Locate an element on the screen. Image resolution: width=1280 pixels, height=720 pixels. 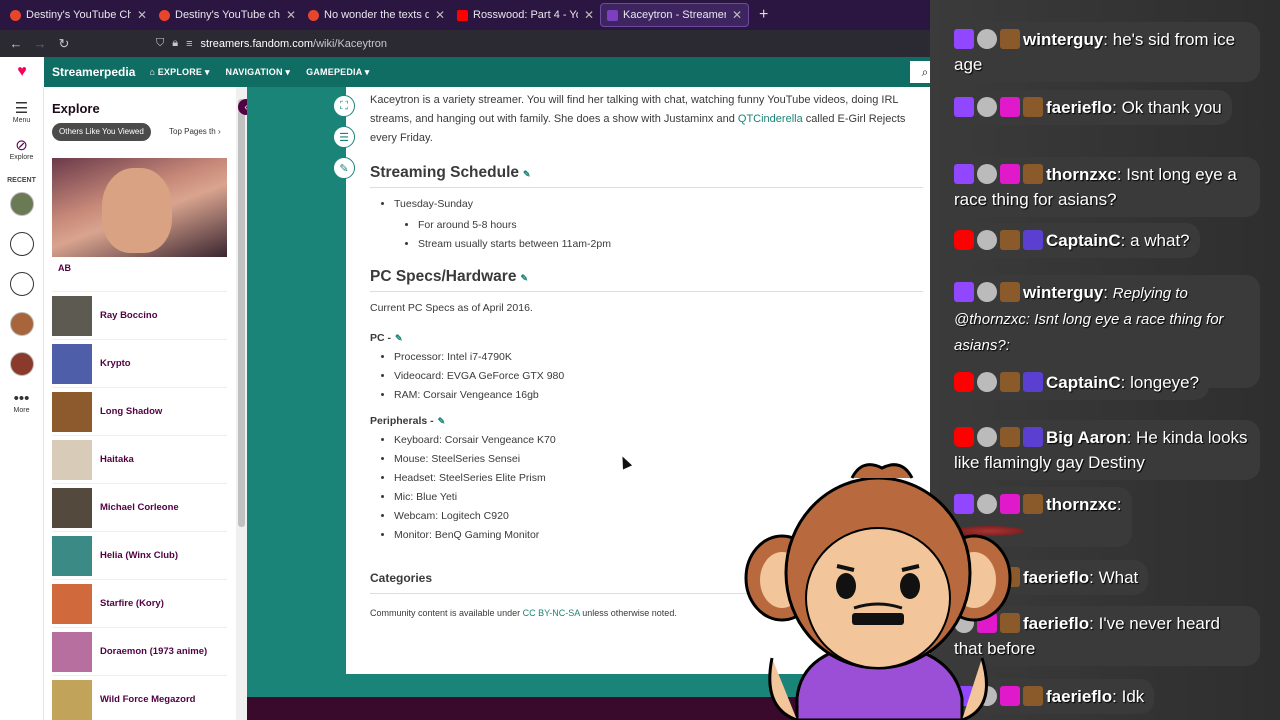
wiki-name: Streamerpedia is located at coordinates (93, 72).